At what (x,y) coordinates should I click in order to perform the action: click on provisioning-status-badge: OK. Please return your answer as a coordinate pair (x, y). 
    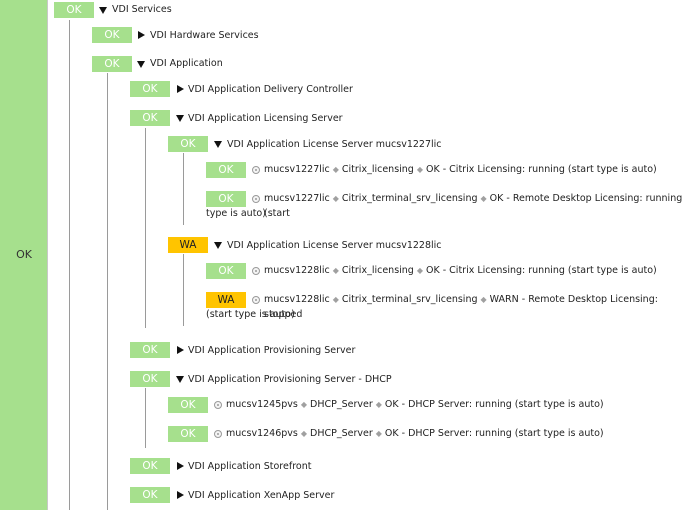
    Looking at the image, I should click on (150, 350).